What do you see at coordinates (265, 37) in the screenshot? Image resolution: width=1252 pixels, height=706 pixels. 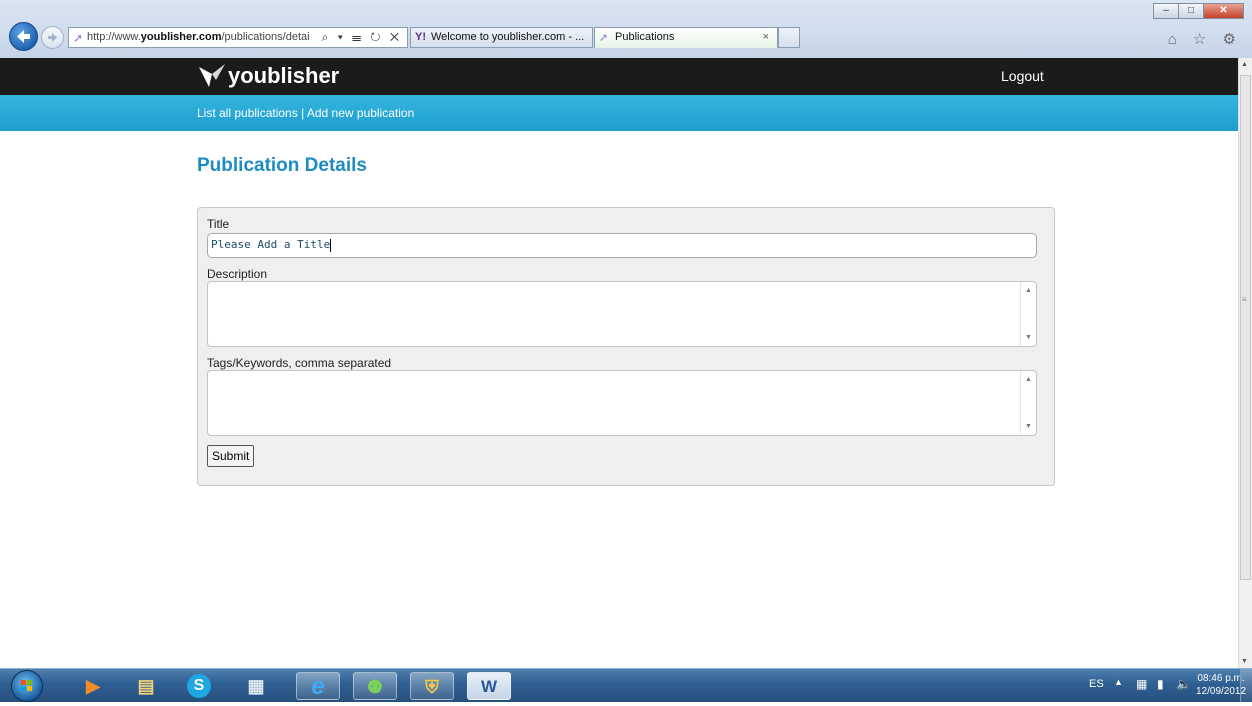 I see `url-path: /publications/detail:` at bounding box center [265, 37].